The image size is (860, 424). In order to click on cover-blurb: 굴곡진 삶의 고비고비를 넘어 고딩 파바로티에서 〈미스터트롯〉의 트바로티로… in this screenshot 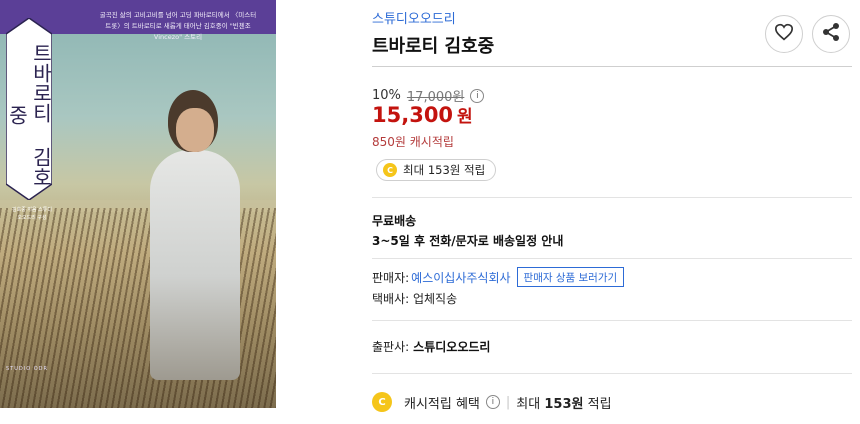, I will do `click(178, 26)`.